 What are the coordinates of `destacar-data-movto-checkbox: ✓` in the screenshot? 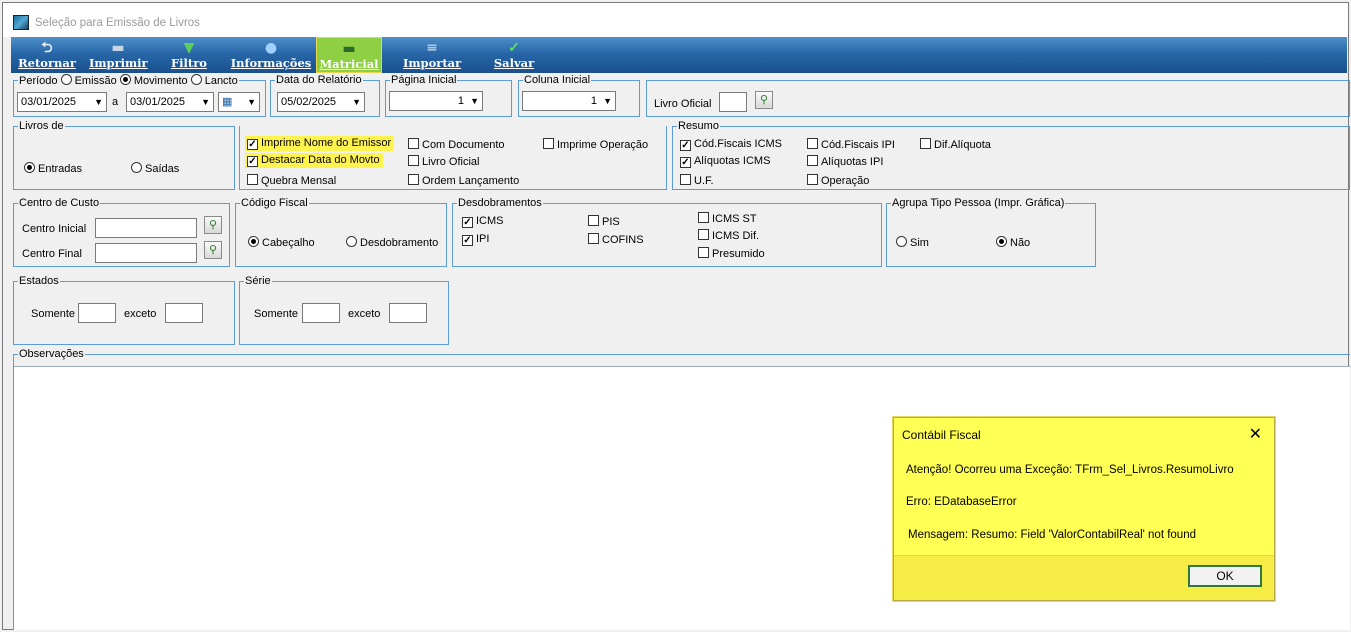 It's located at (252, 161).